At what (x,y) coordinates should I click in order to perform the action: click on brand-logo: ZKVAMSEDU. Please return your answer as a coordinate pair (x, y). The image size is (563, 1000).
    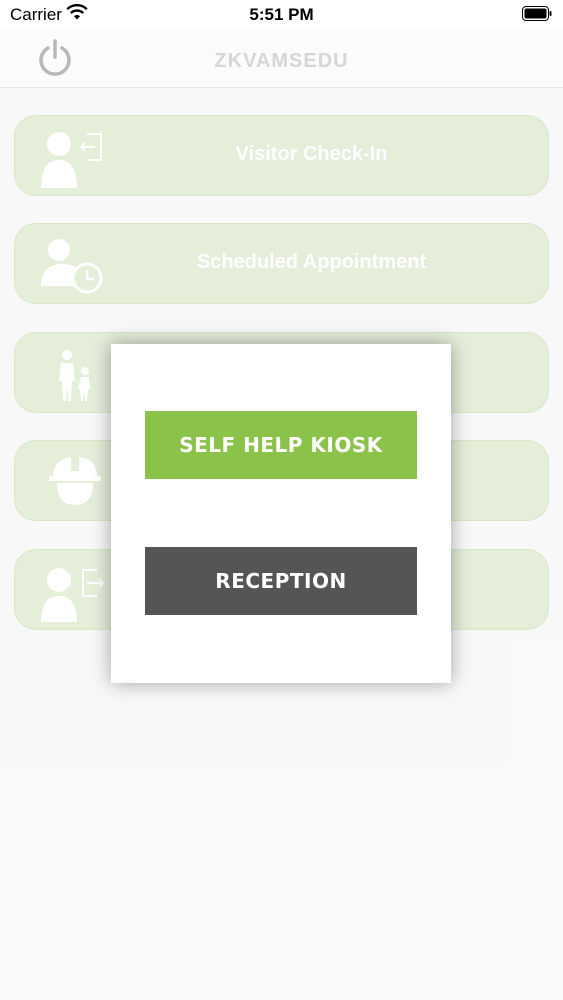
    Looking at the image, I should click on (281, 61).